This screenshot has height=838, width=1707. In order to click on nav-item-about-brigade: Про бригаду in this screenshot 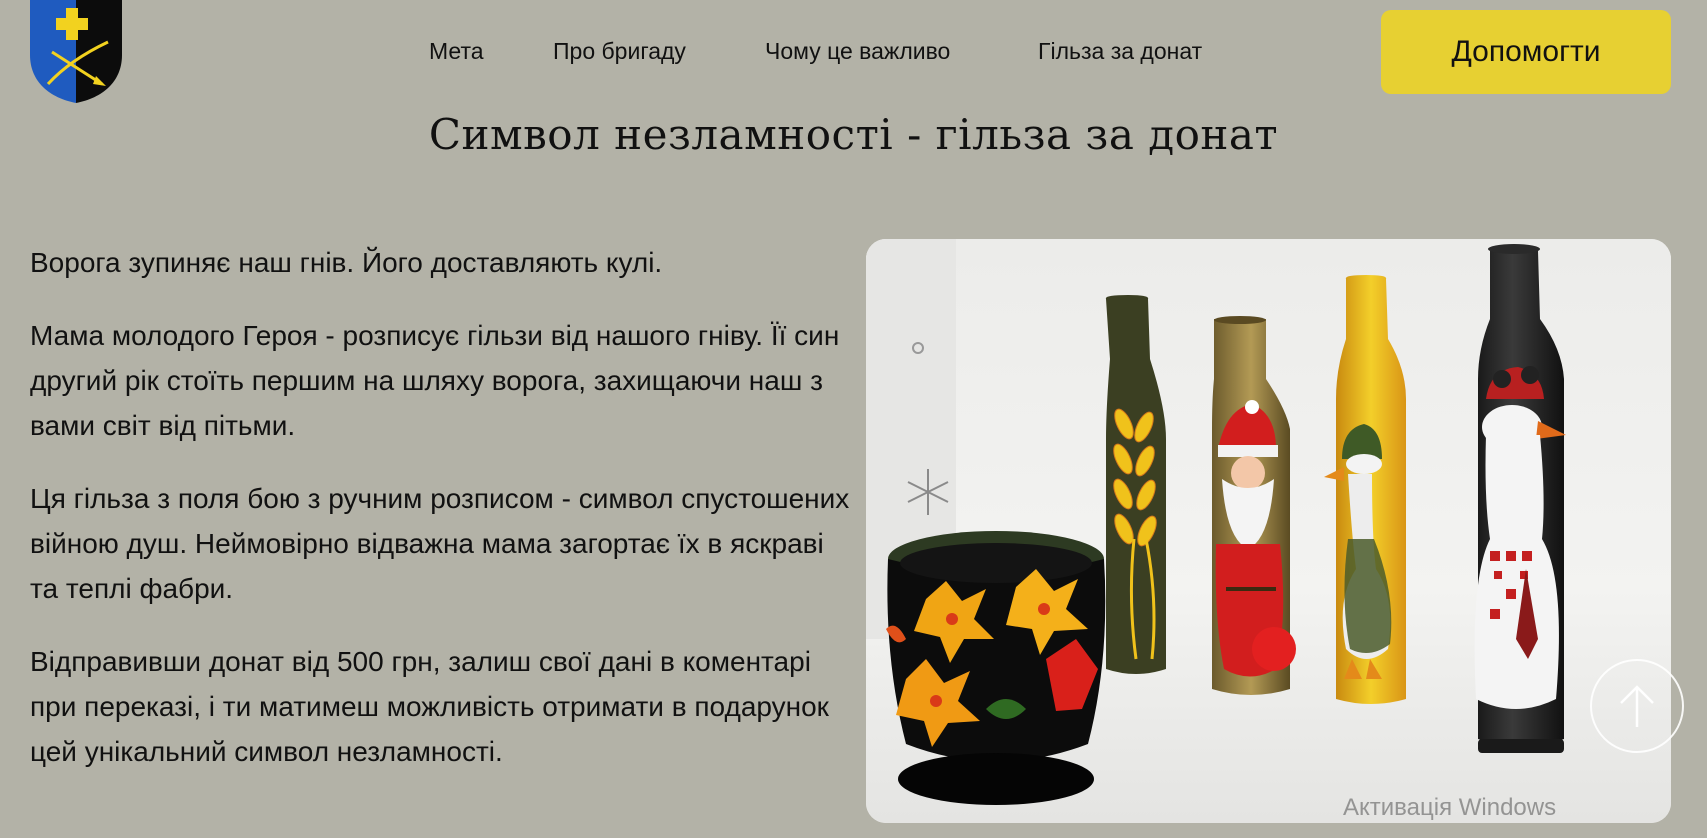, I will do `click(619, 51)`.